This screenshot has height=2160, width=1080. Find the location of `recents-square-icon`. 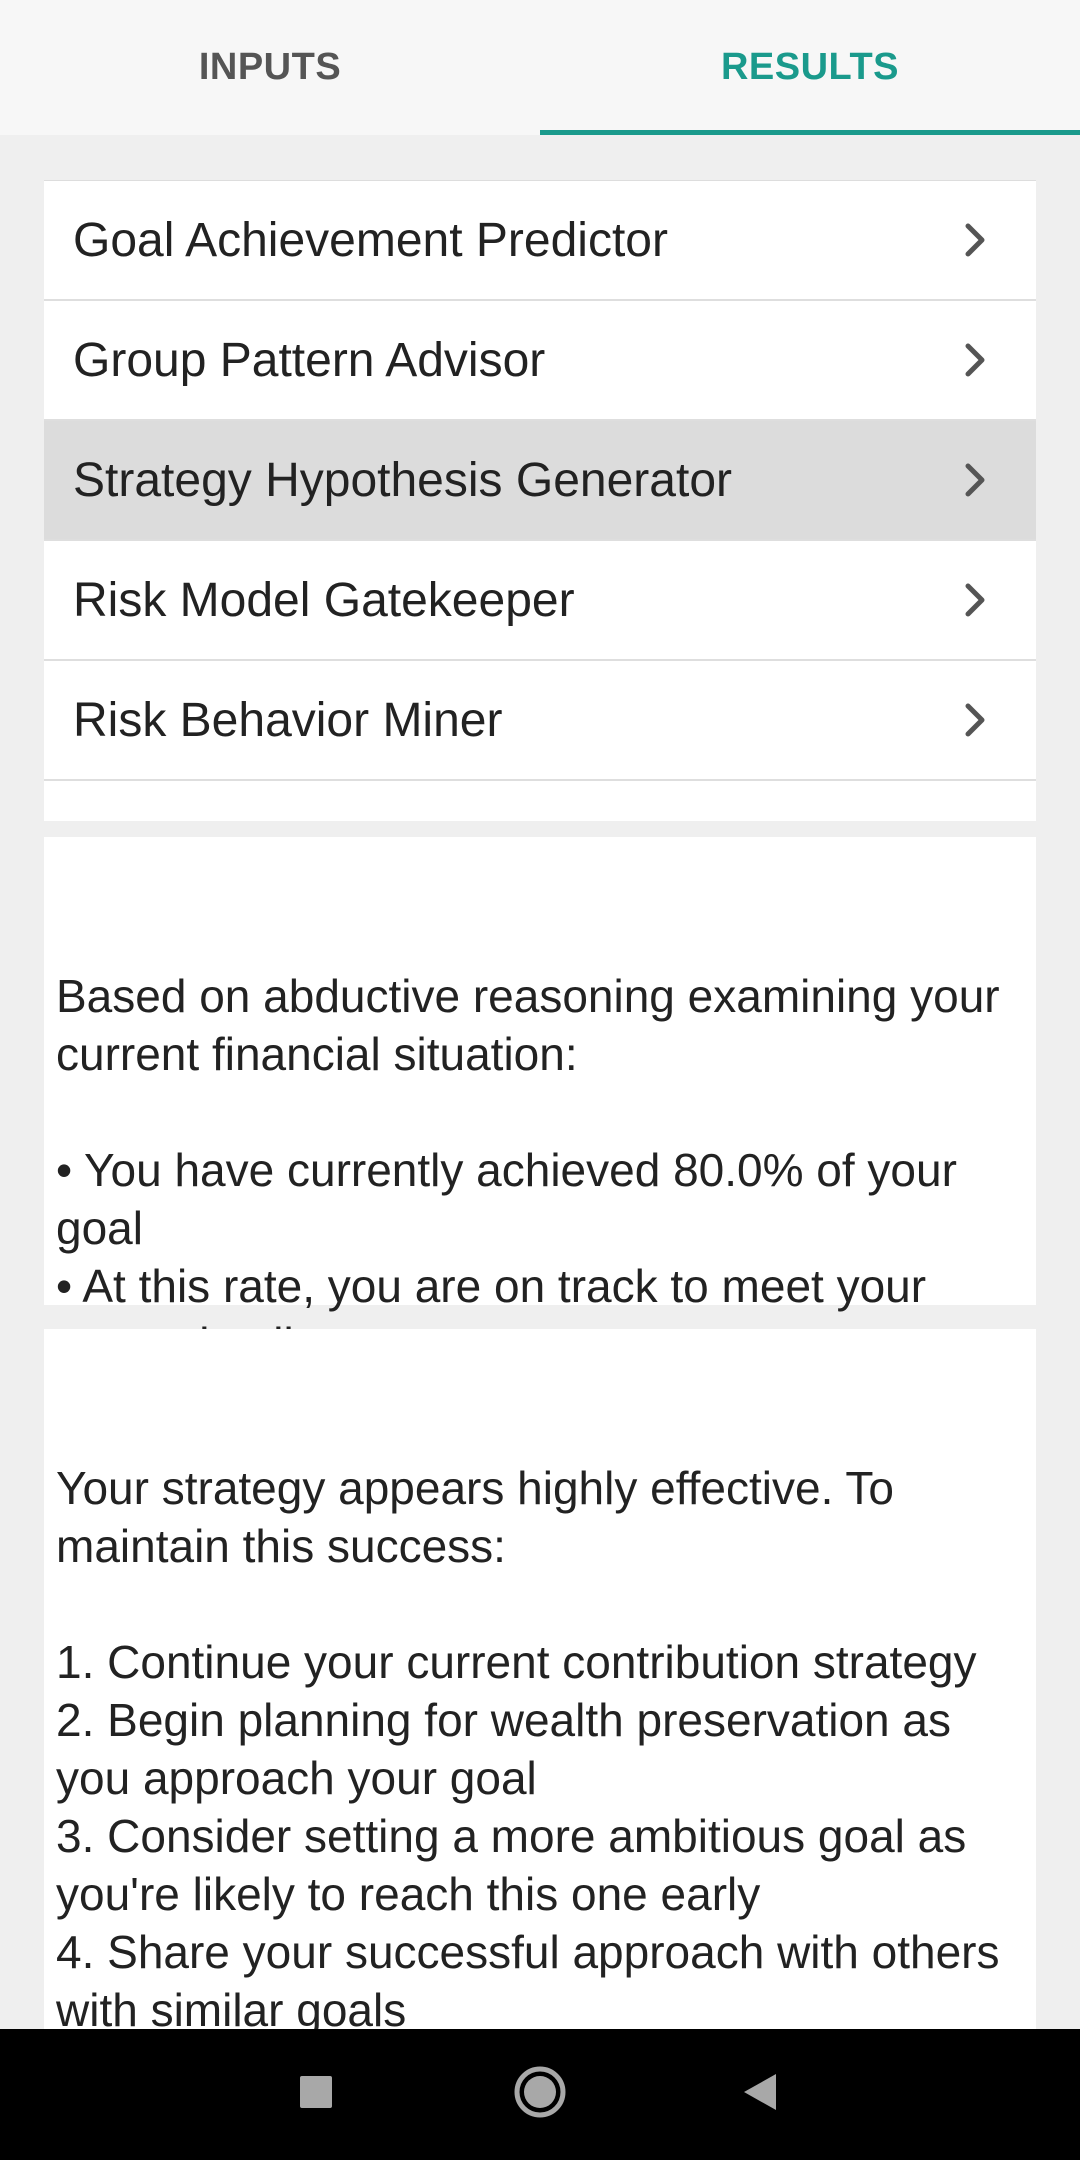

recents-square-icon is located at coordinates (316, 2094).